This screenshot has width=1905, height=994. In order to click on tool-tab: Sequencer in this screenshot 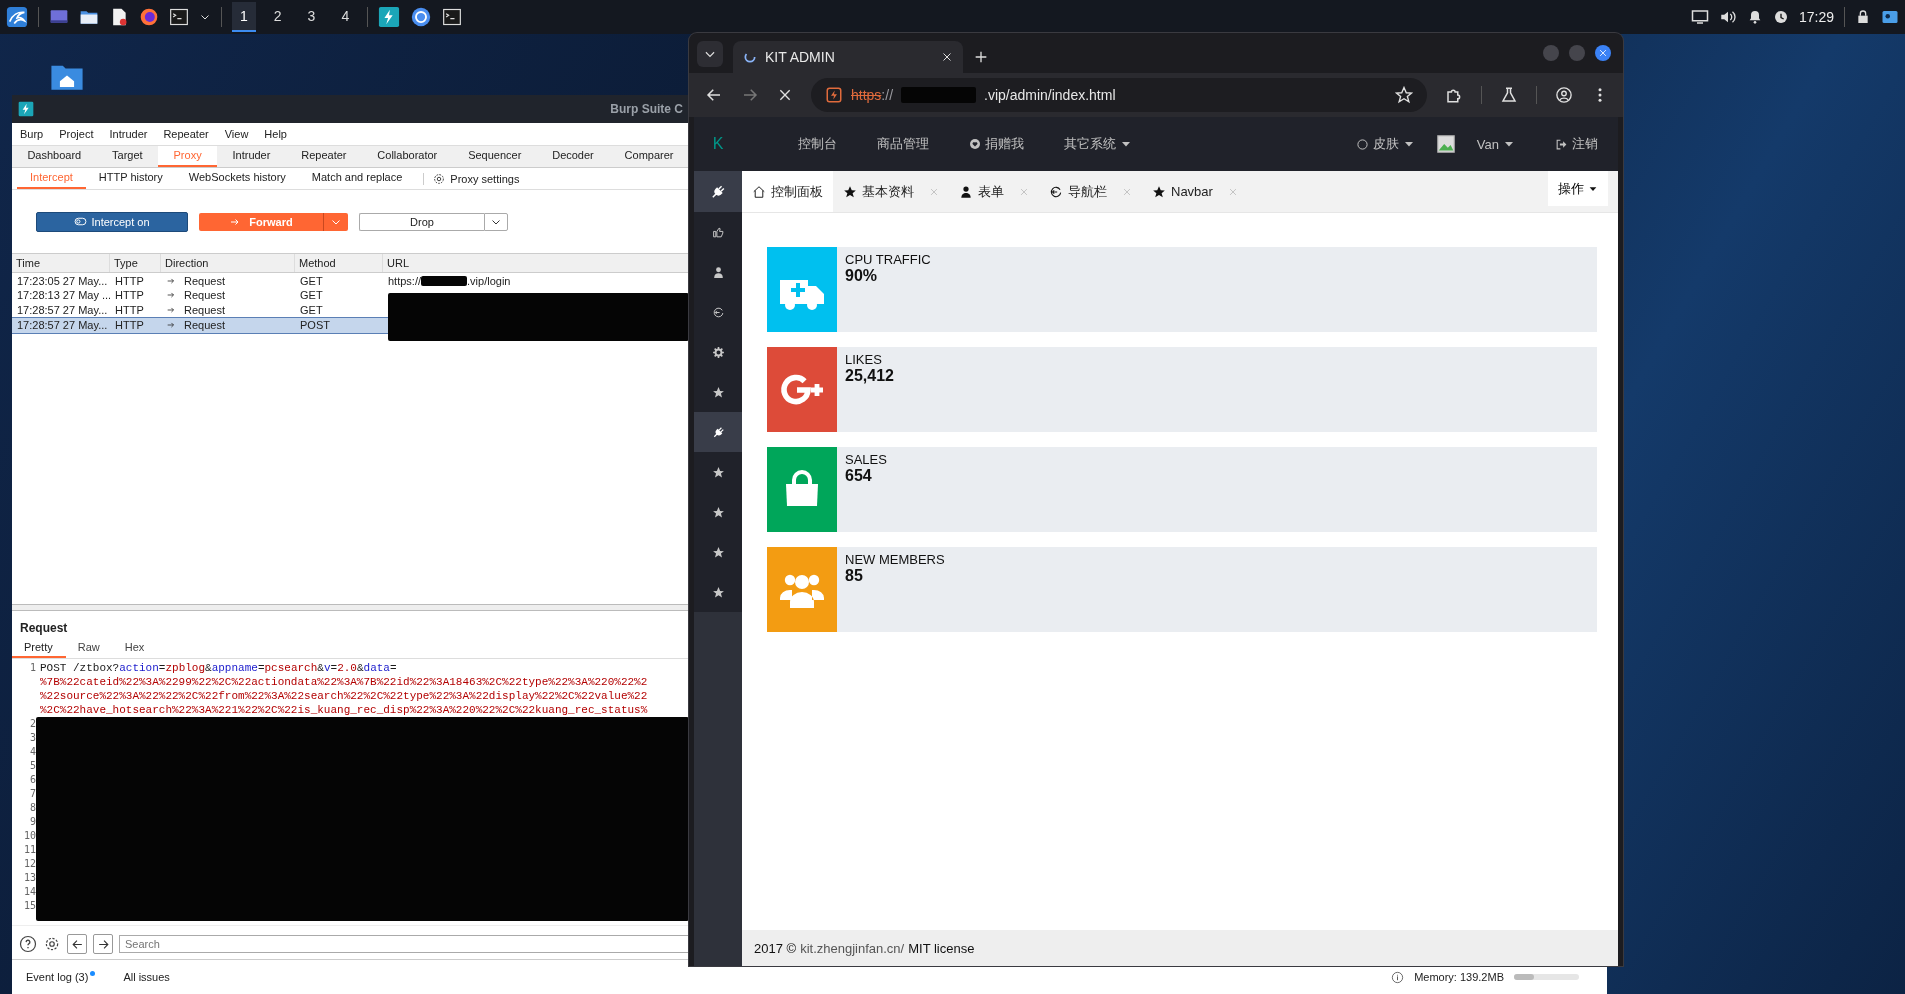, I will do `click(494, 156)`.